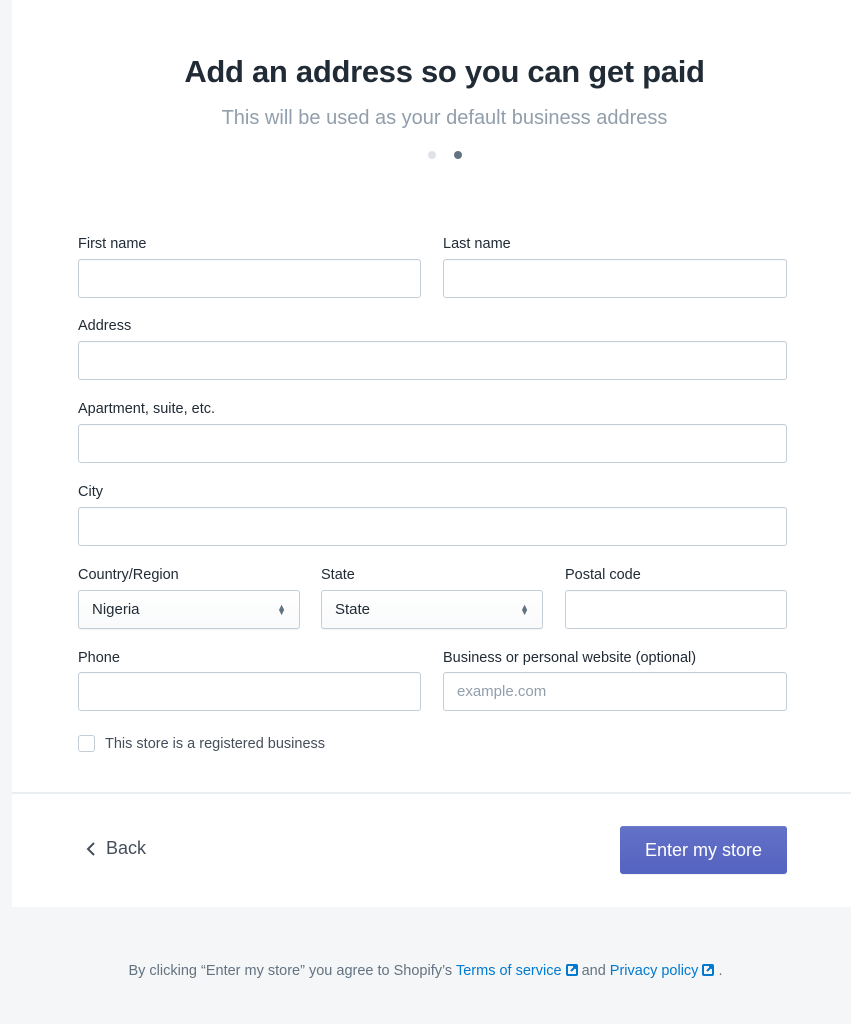 The height and width of the screenshot is (1024, 851). What do you see at coordinates (105, 326) in the screenshot?
I see `address-label: Address` at bounding box center [105, 326].